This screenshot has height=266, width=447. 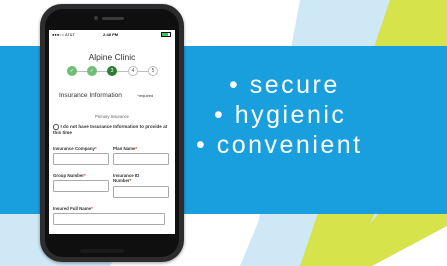 What do you see at coordinates (102, 251) in the screenshot?
I see `home-indicator` at bounding box center [102, 251].